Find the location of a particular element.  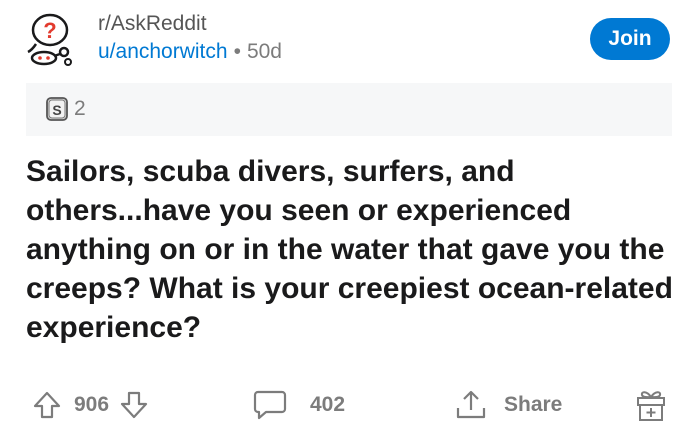

awards-bar: S 2 is located at coordinates (349, 109).